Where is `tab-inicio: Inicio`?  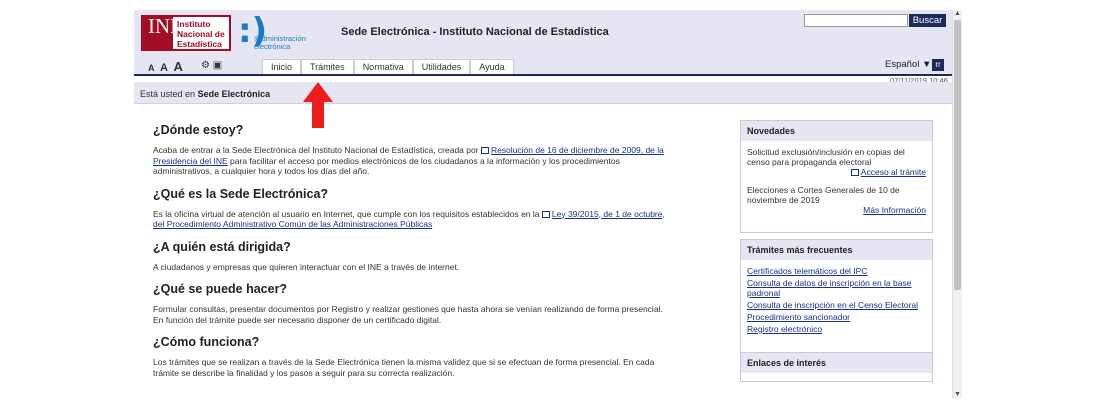 tab-inicio: Inicio is located at coordinates (282, 66).